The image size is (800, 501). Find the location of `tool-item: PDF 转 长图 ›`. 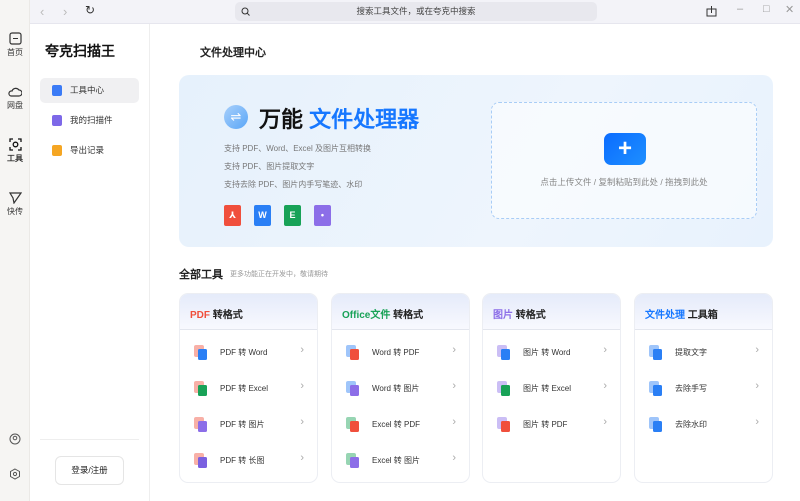

tool-item: PDF 转 长图 › is located at coordinates (248, 461).